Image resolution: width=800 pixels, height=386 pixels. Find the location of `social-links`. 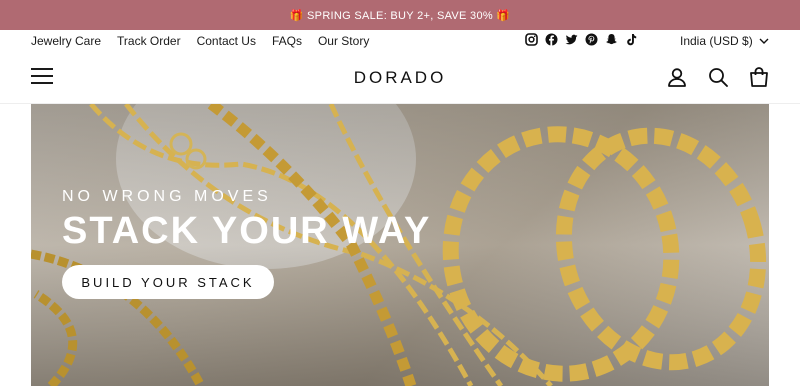

social-links is located at coordinates (581, 39).